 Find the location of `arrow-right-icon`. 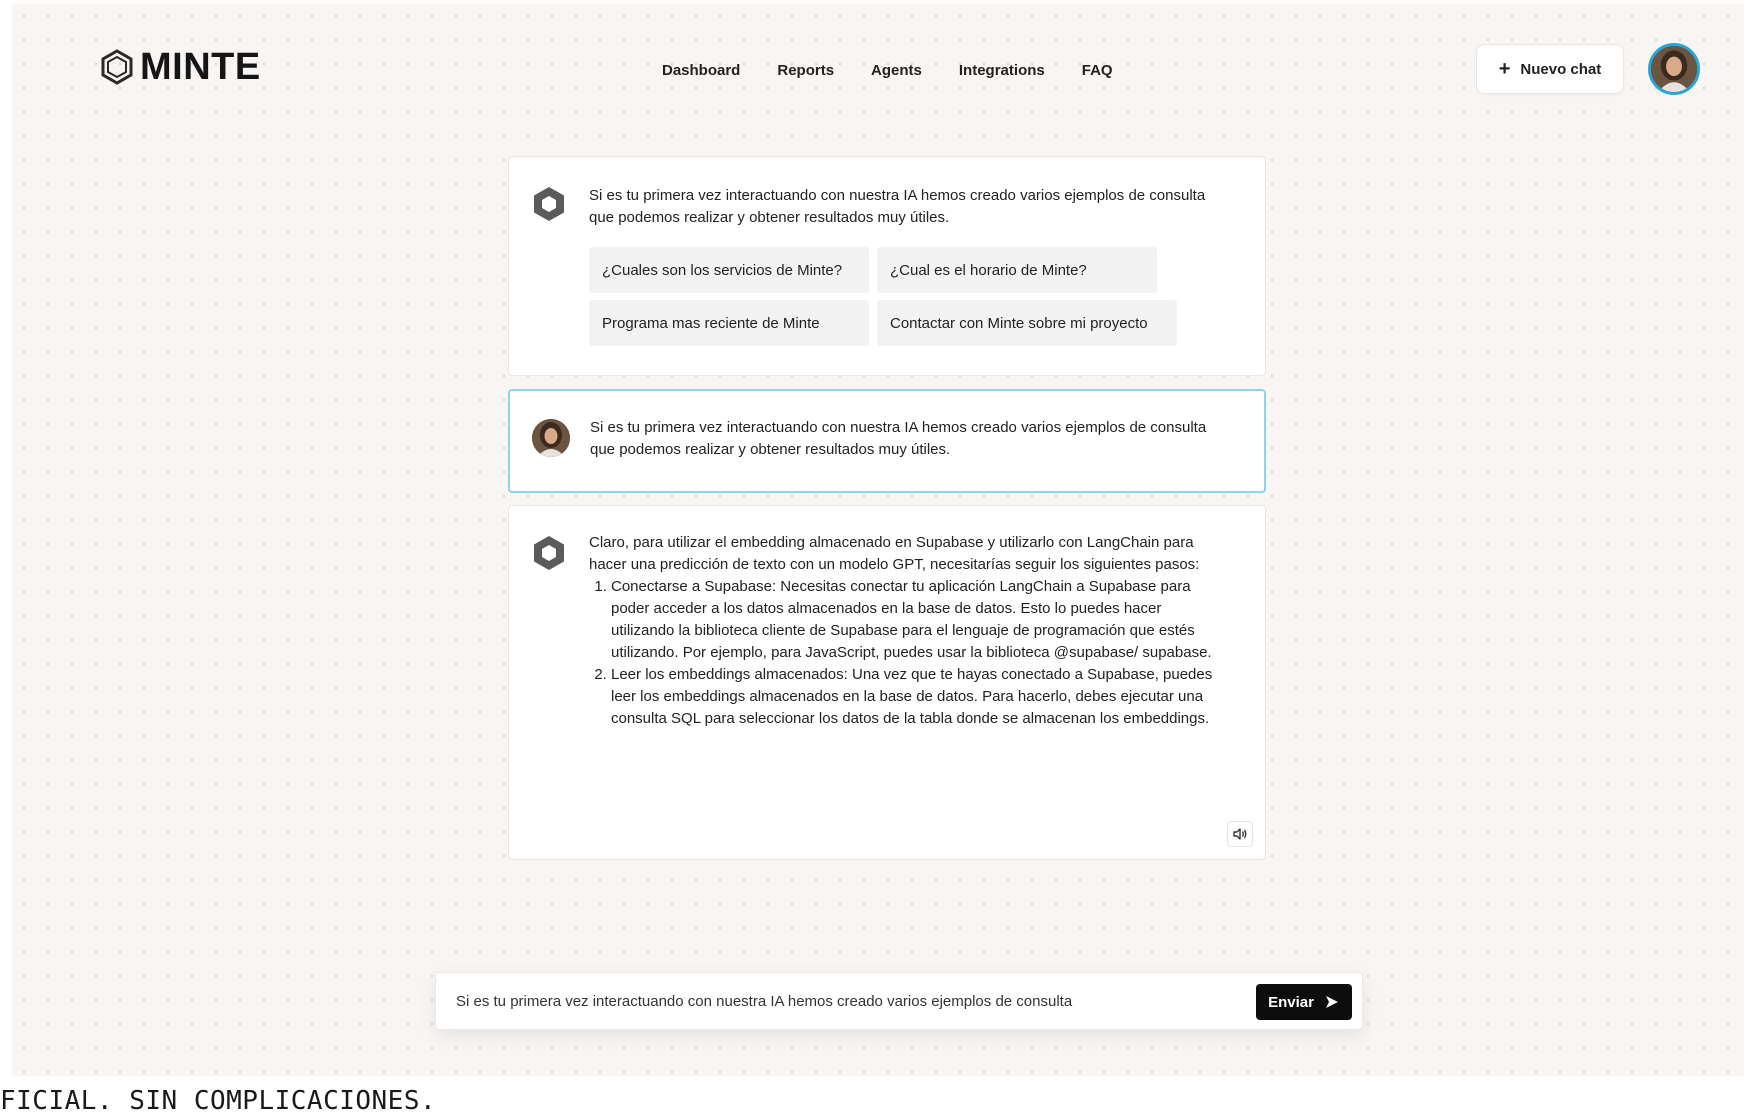

arrow-right-icon is located at coordinates (1331, 1002).